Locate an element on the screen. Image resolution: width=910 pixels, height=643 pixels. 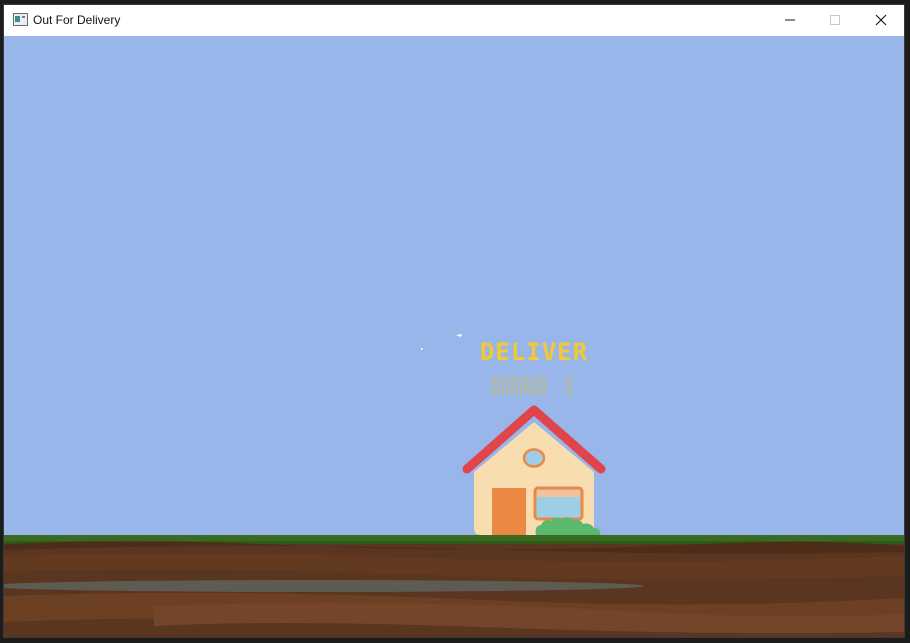
app-window-icon is located at coordinates (20, 19).